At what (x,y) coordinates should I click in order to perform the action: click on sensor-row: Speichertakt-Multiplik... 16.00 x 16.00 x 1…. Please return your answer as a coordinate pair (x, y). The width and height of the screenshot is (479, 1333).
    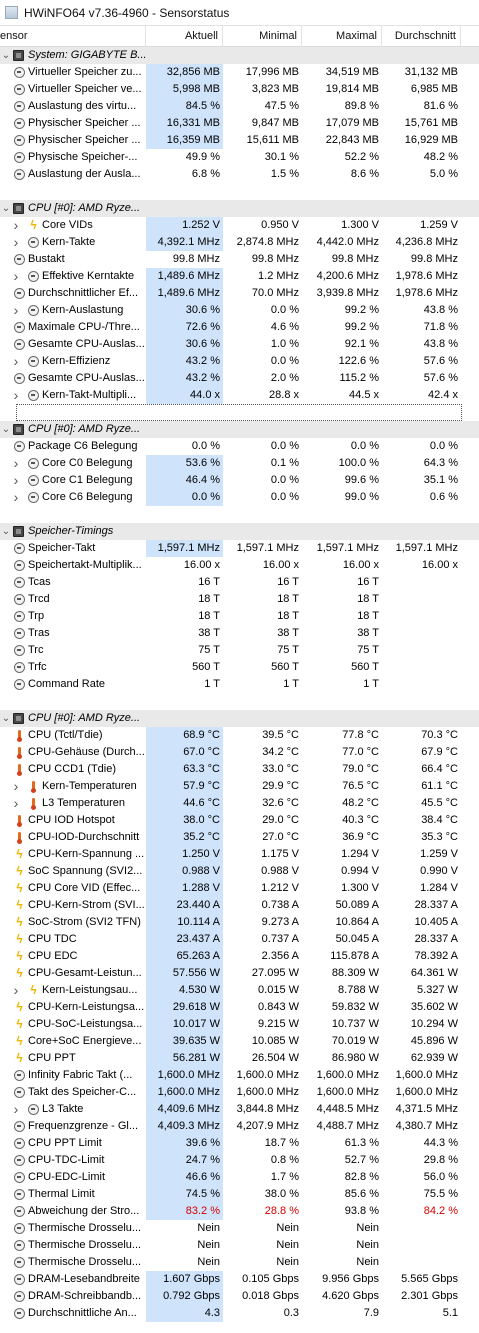
    Looking at the image, I should click on (239, 565).